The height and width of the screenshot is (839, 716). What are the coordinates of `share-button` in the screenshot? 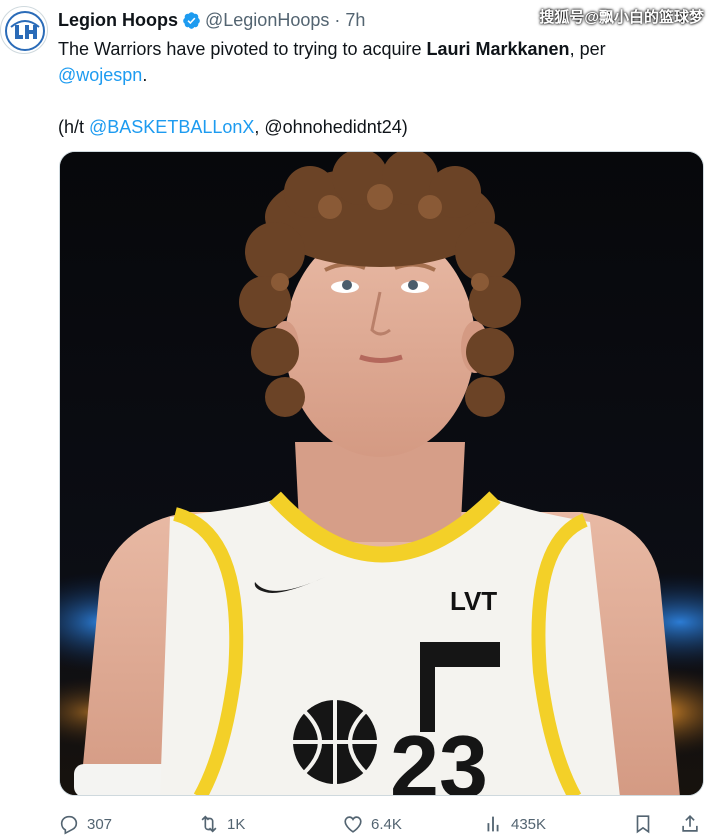 It's located at (693, 824).